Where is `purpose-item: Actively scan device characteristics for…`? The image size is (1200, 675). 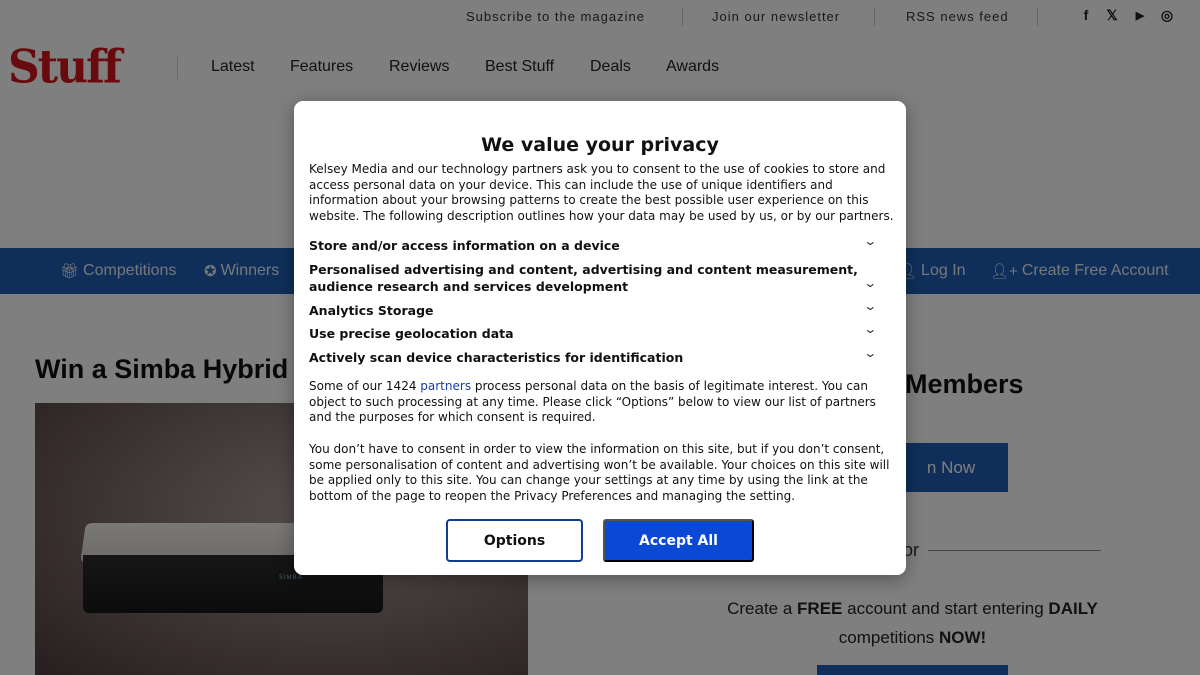 purpose-item: Actively scan device characteristics for… is located at coordinates (589, 357).